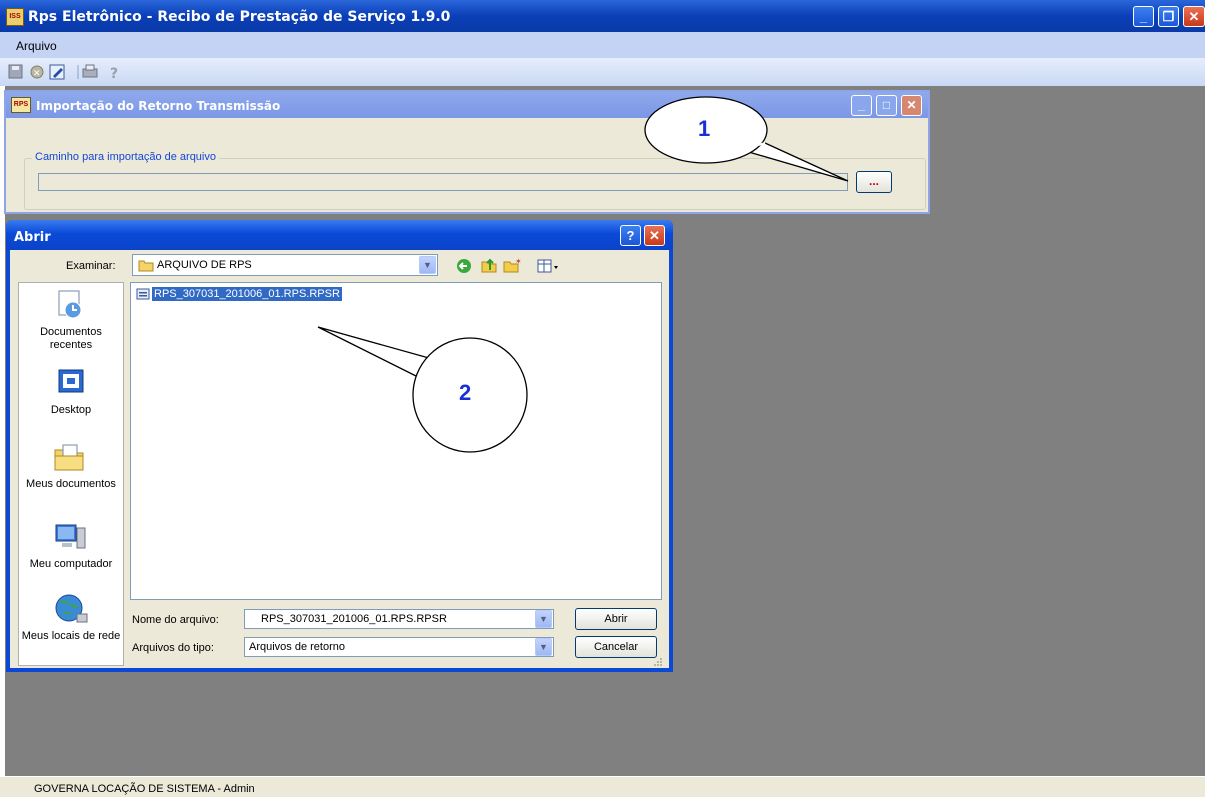 This screenshot has height=797, width=1205. I want to click on back-icon, so click(464, 266).